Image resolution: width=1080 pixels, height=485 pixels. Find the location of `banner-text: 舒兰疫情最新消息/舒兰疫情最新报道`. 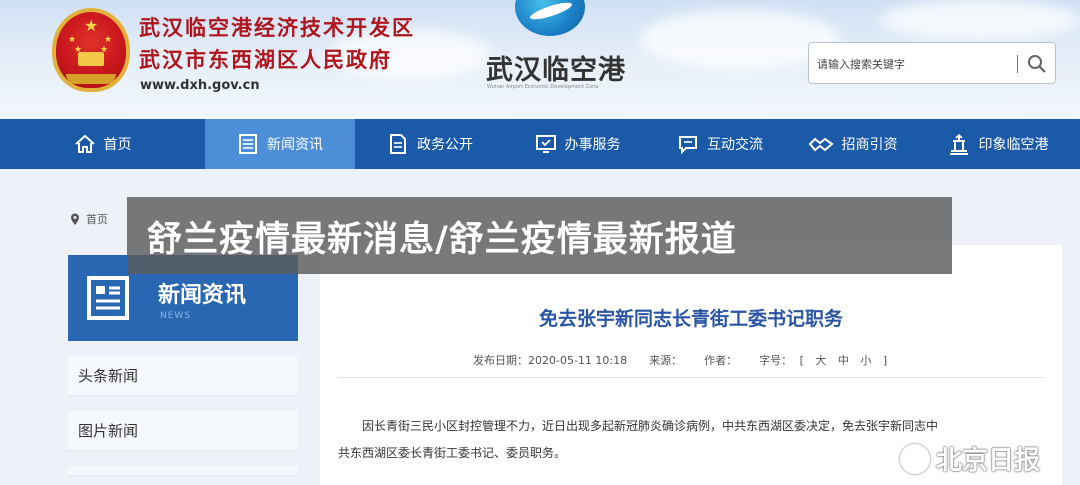

banner-text: 舒兰疫情最新消息/舒兰疫情最新报道 is located at coordinates (442, 240).